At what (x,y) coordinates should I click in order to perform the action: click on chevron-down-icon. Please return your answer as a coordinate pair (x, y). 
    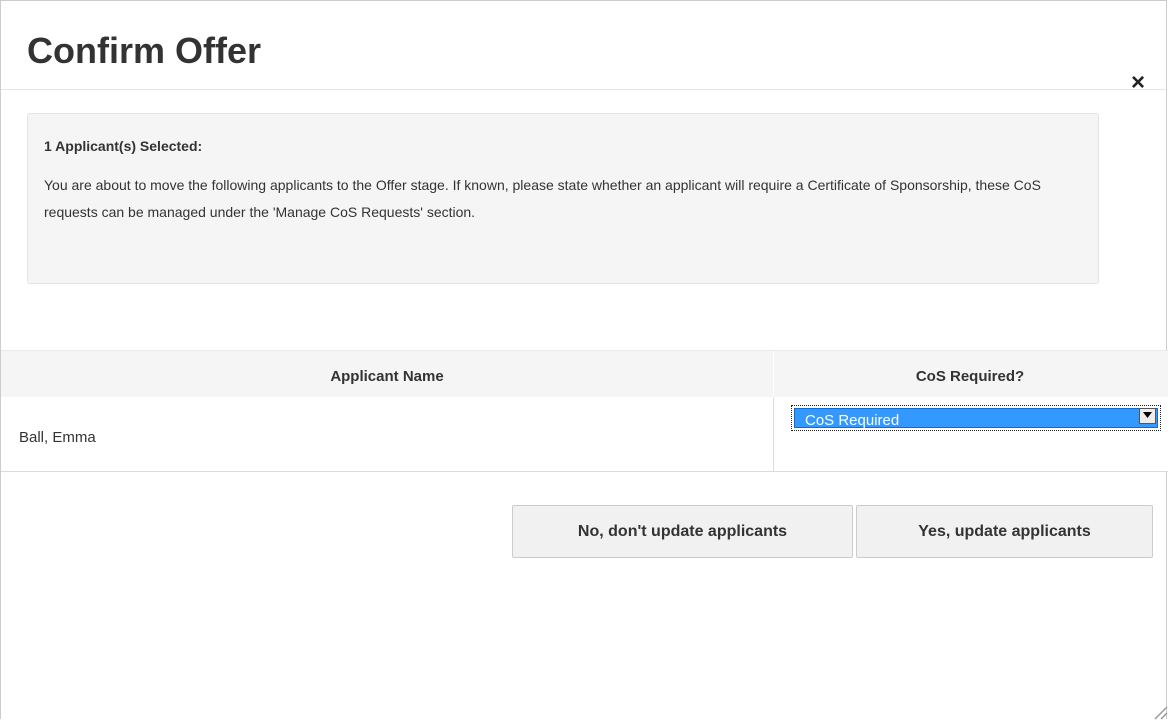
    Looking at the image, I should click on (1147, 416).